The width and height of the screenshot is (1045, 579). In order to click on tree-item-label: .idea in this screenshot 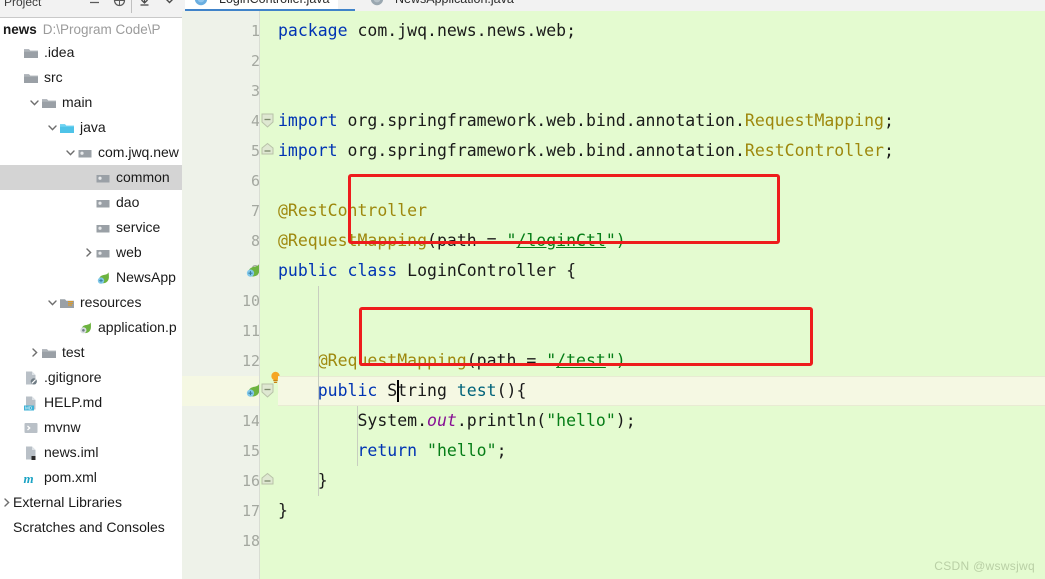, I will do `click(59, 52)`.